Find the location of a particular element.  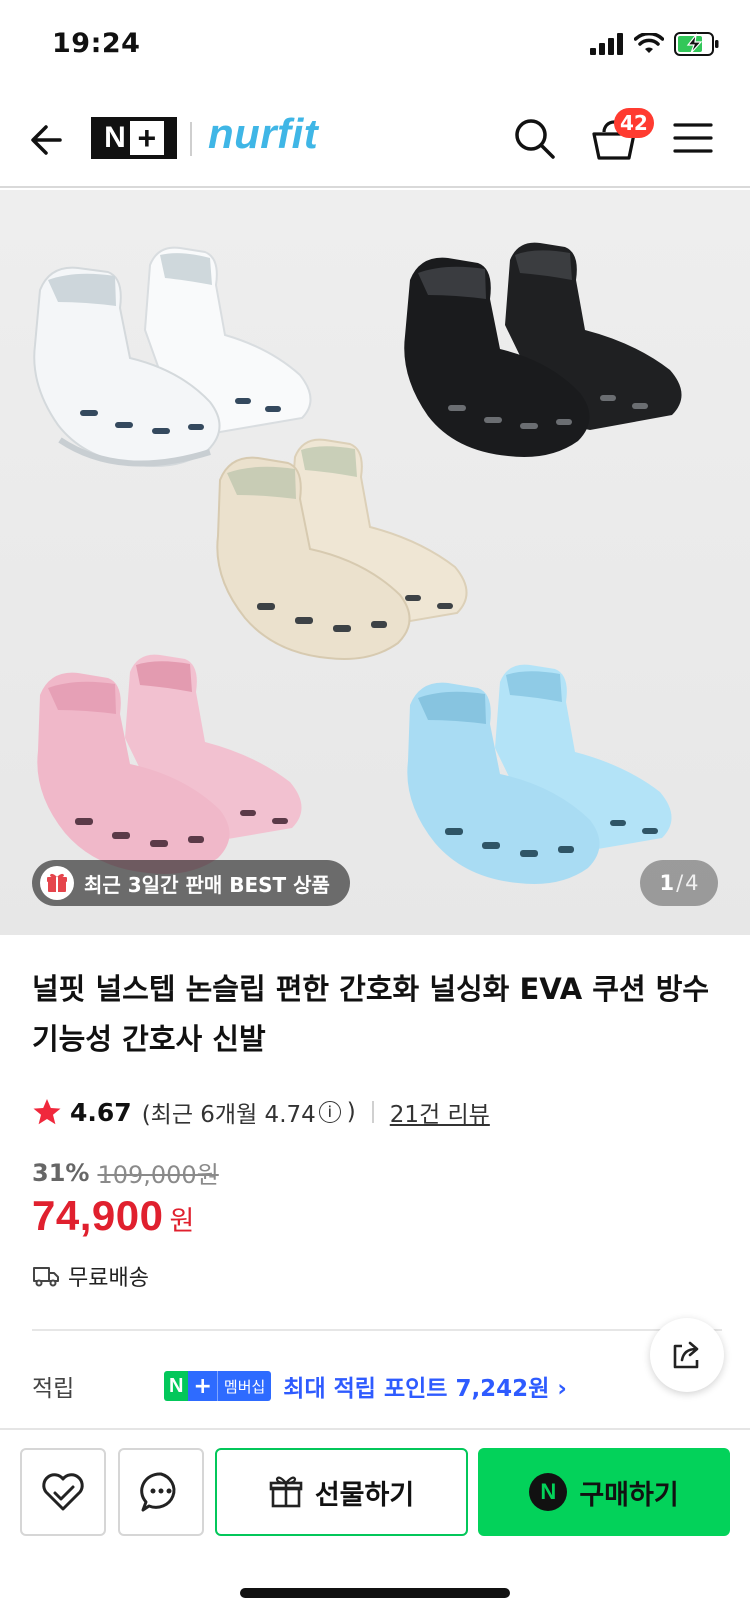

wifi-icon is located at coordinates (649, 43).